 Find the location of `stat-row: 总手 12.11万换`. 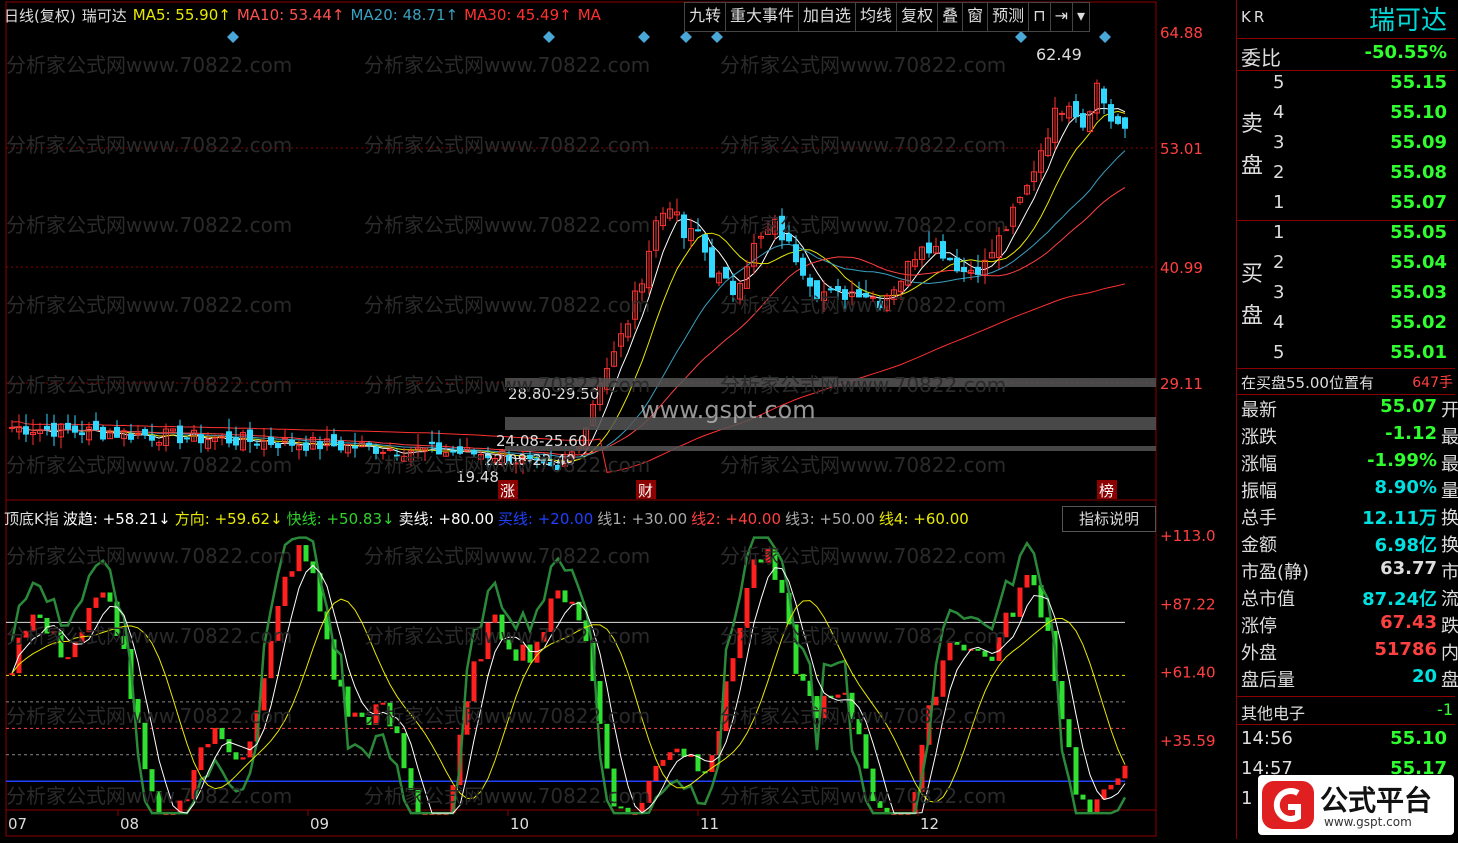

stat-row: 总手 12.11万换 is located at coordinates (1347, 518).